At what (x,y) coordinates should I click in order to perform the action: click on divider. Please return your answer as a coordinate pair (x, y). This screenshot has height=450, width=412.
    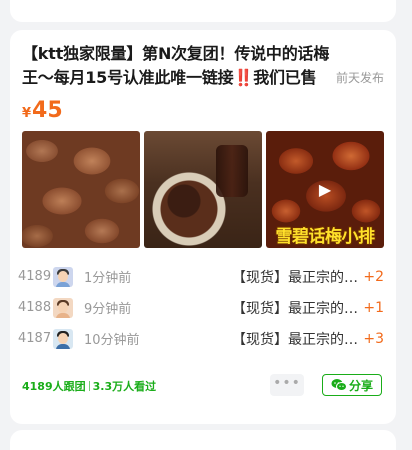
    Looking at the image, I should click on (89, 386).